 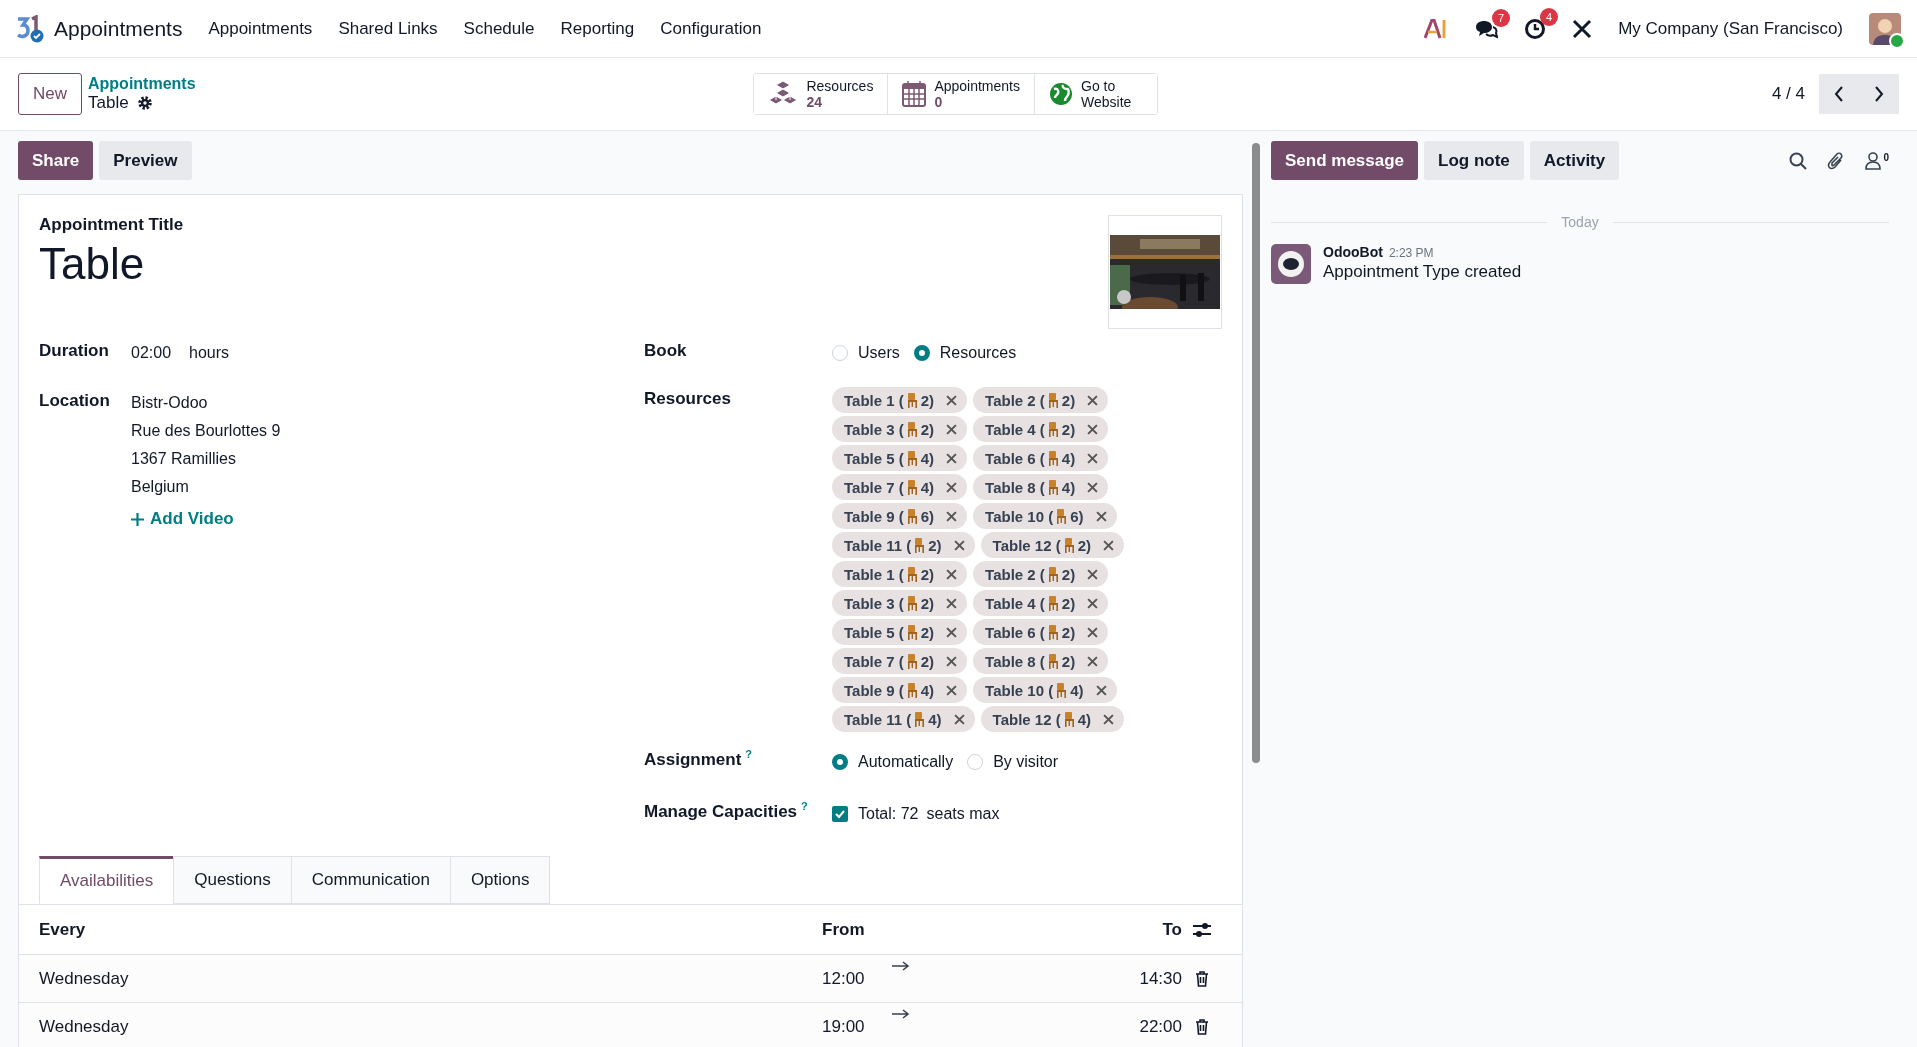 What do you see at coordinates (500, 880) in the screenshot?
I see `notebook-tab: Options` at bounding box center [500, 880].